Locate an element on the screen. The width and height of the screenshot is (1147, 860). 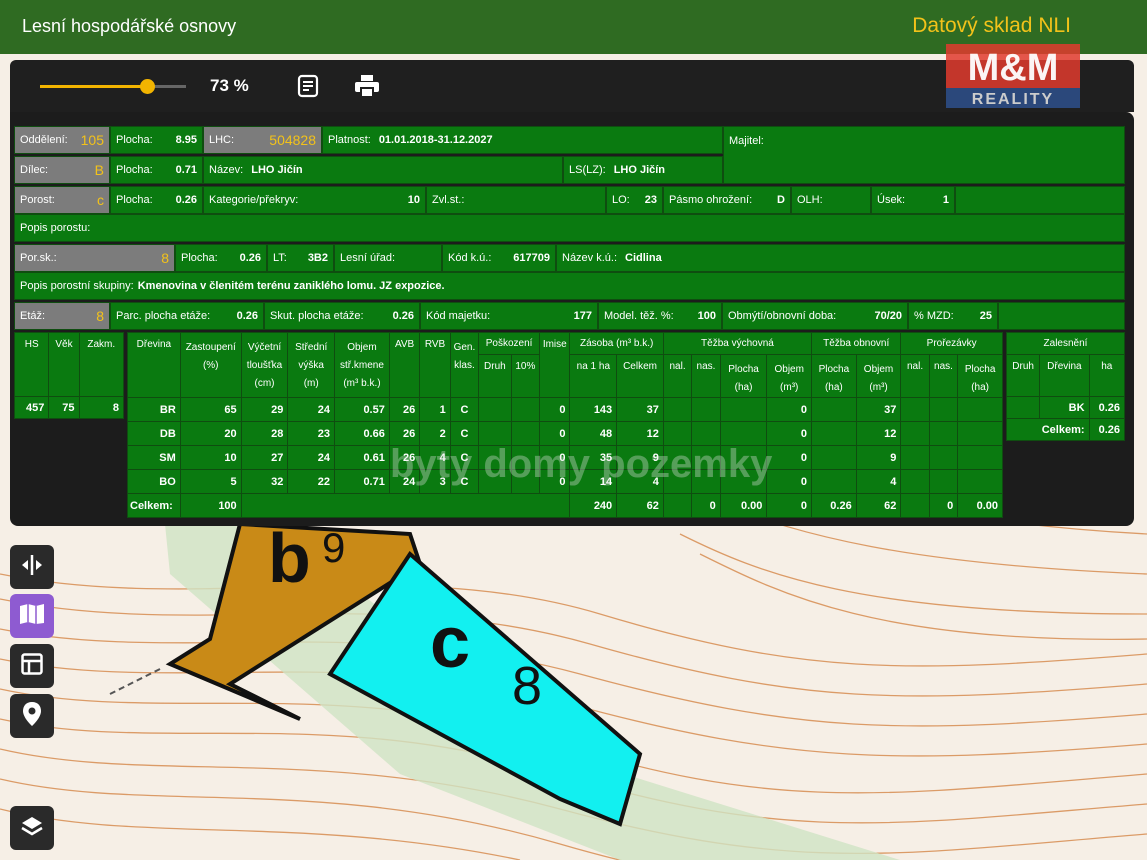
split-view-button is located at coordinates (32, 567).